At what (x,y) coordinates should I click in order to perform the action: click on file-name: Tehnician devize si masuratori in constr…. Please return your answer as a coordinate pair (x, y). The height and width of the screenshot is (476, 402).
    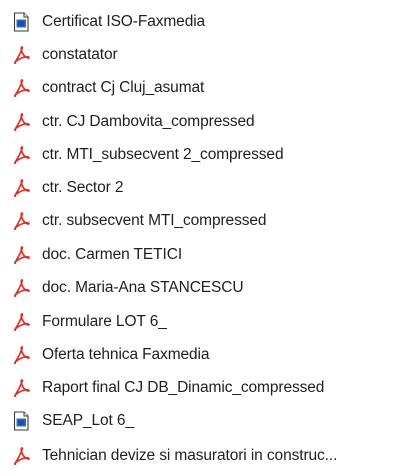
    Looking at the image, I should click on (190, 455).